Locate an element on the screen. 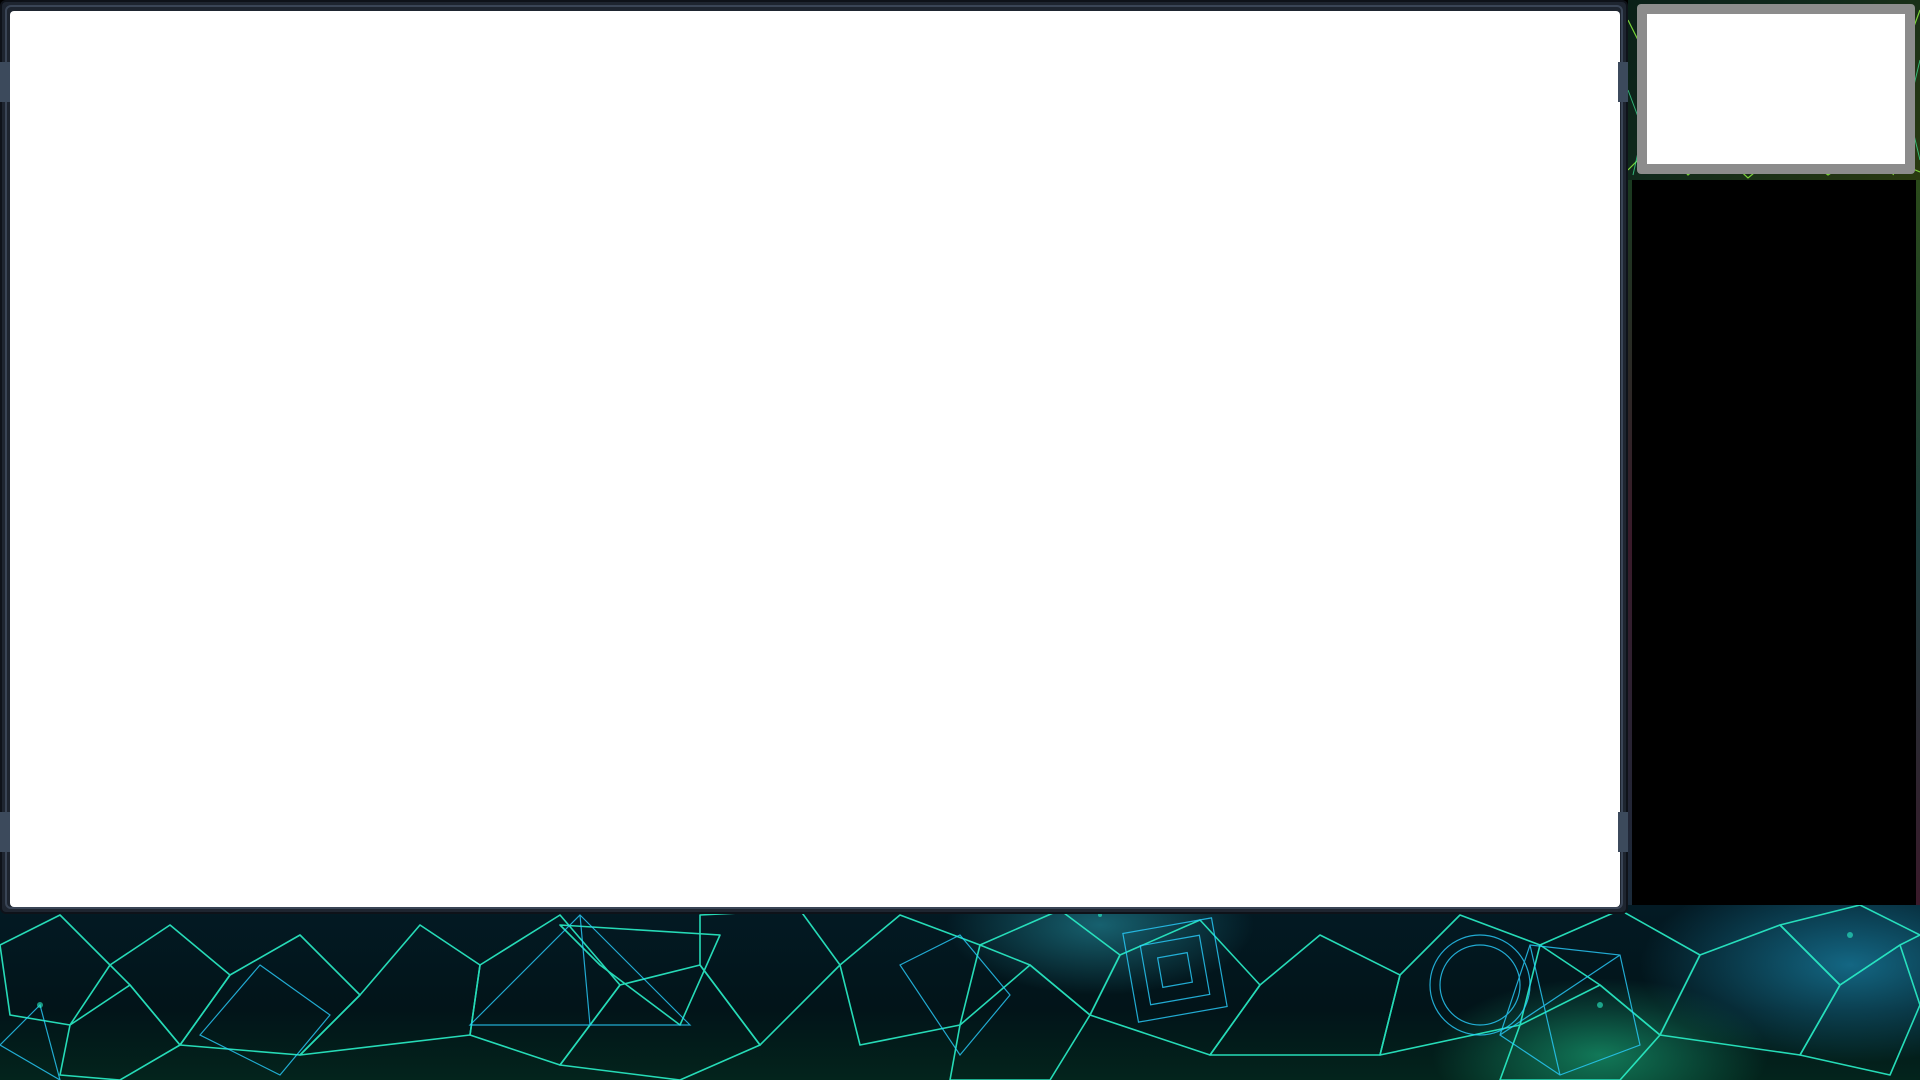 The height and width of the screenshot is (1080, 1920). webcam-frame is located at coordinates (1776, 89).